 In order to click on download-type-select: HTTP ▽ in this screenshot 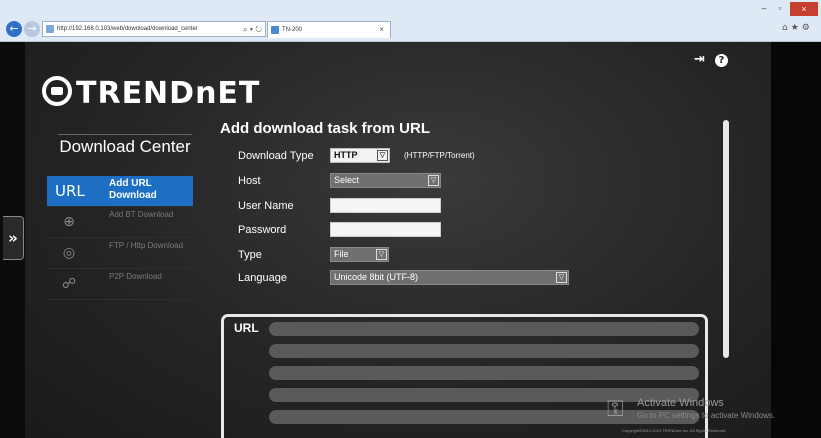, I will do `click(360, 155)`.